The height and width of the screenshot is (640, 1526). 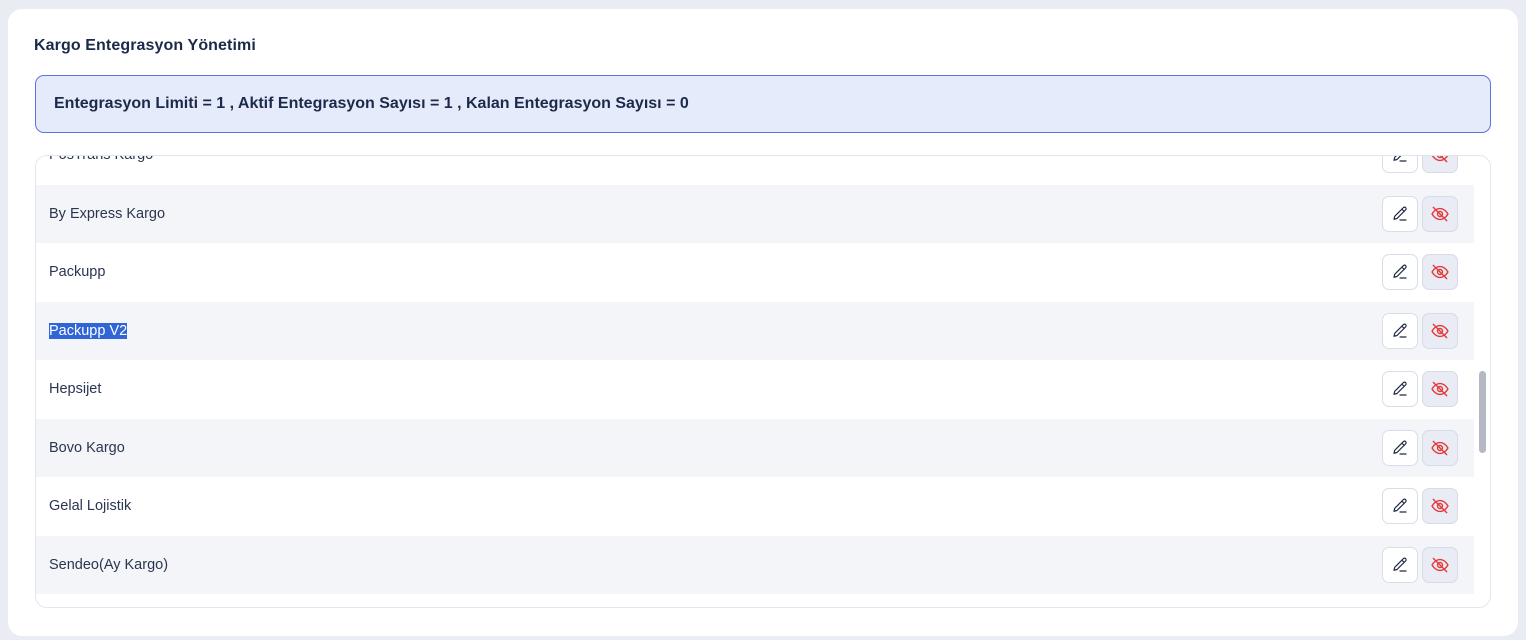 What do you see at coordinates (109, 564) in the screenshot?
I see `integration-name: Sendeo(Ay Kargo)` at bounding box center [109, 564].